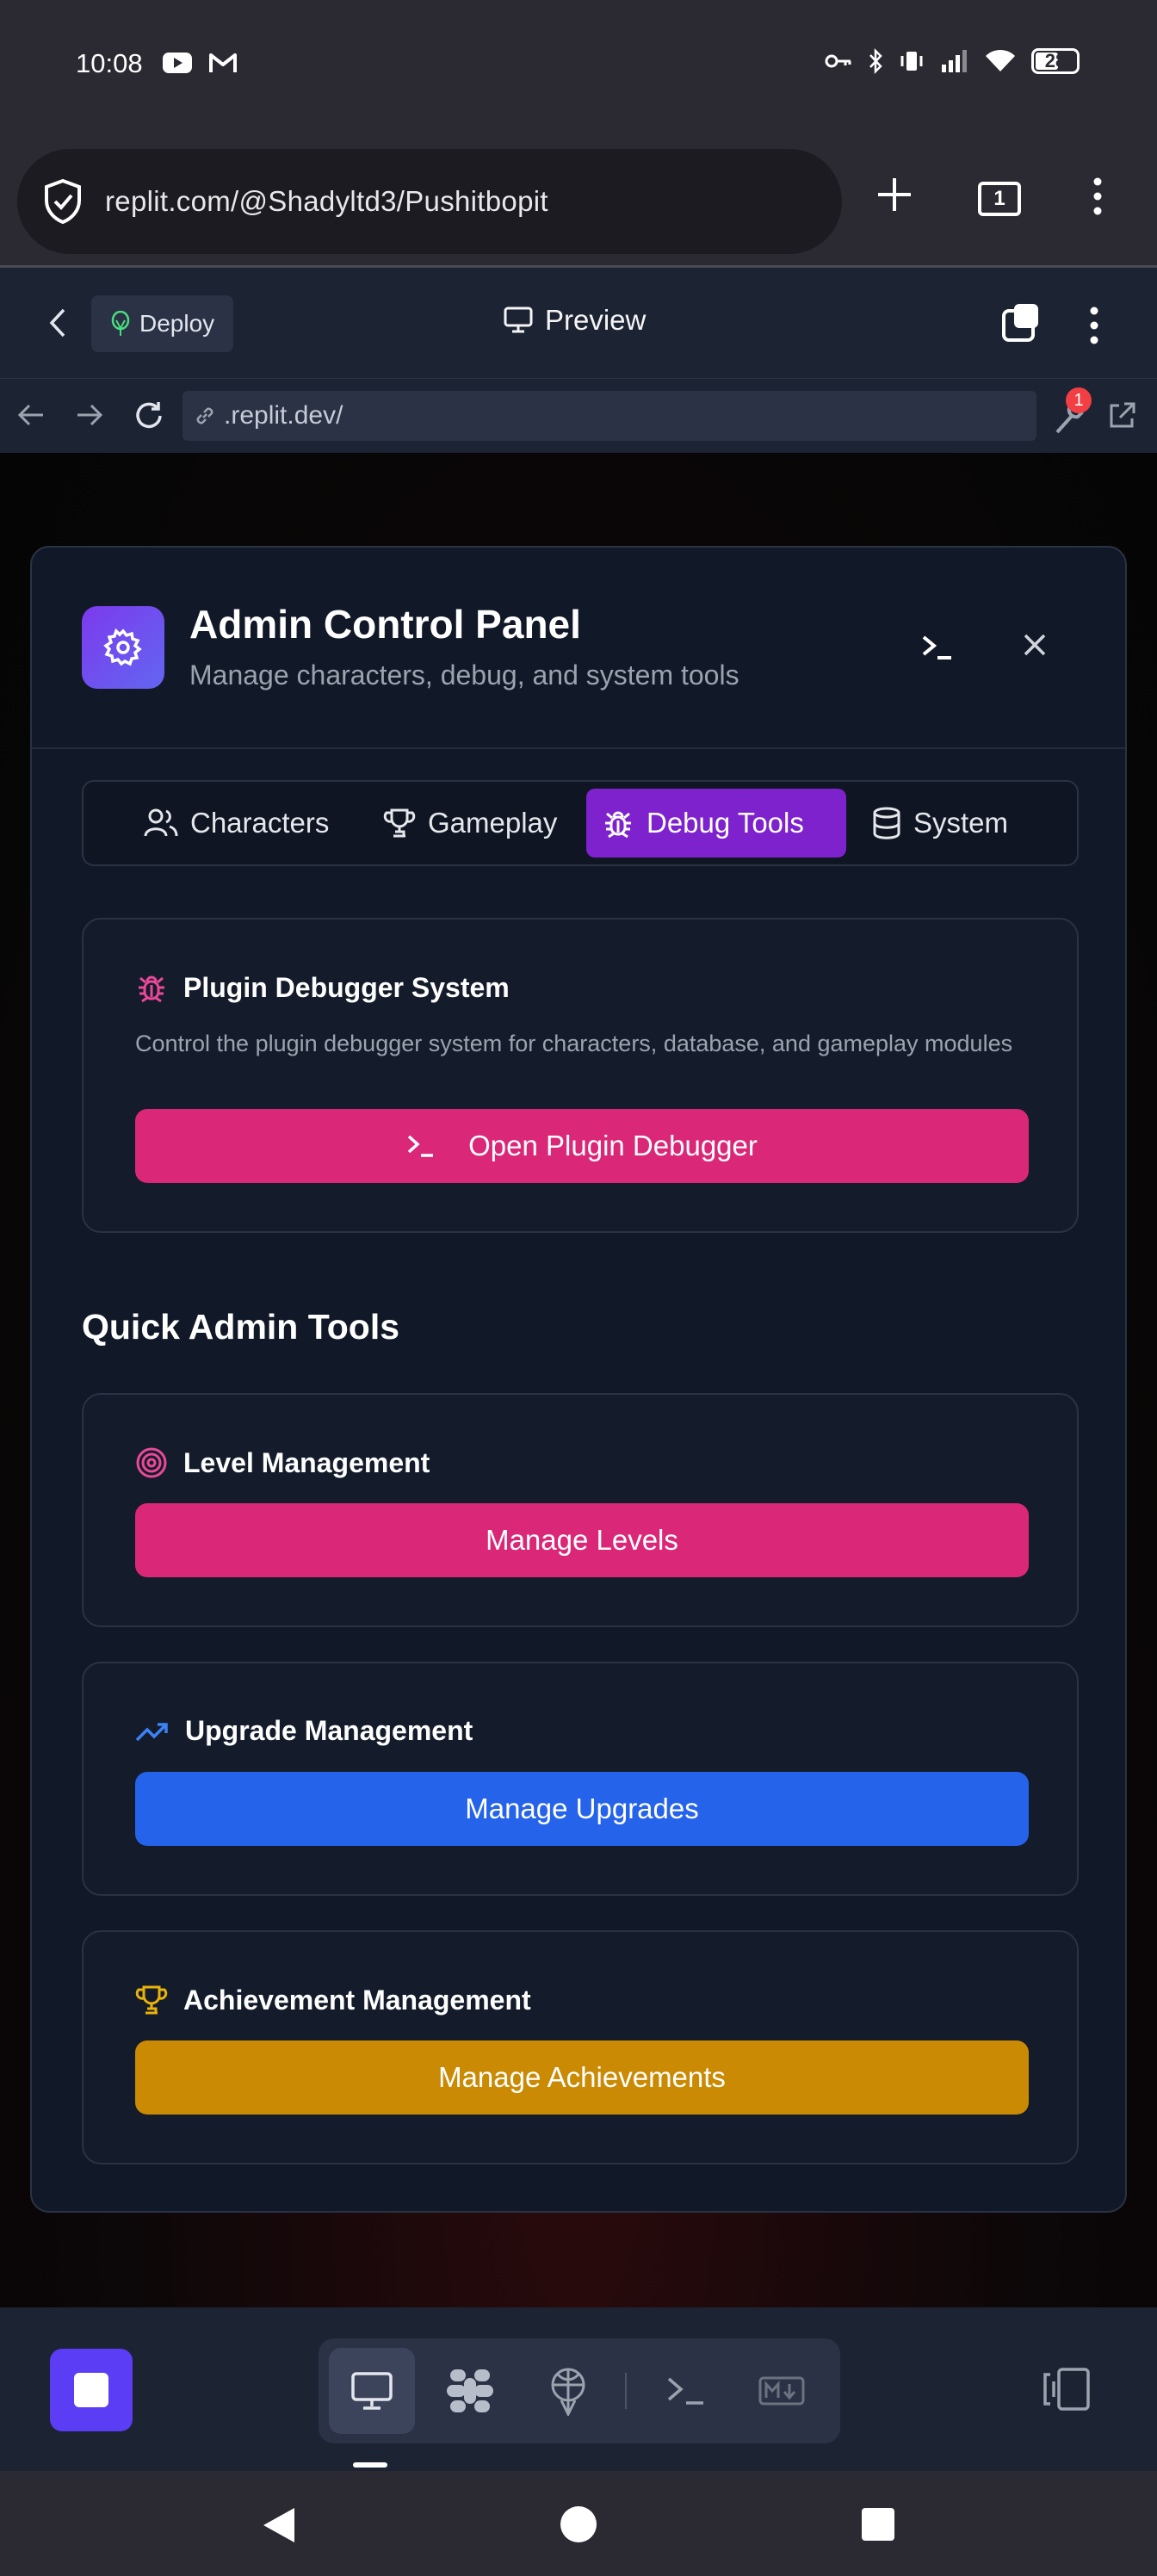 Image resolution: width=1157 pixels, height=2576 pixels. I want to click on tab-bar: Characters Gameplay Debug Tools System, so click(580, 823).